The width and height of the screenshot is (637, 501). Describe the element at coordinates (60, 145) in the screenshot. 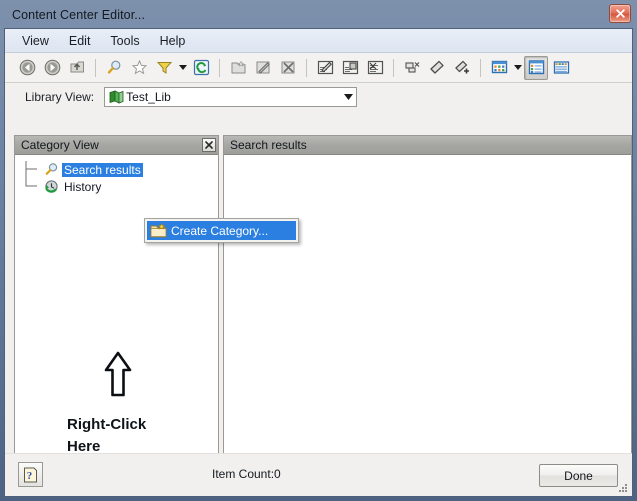

I see `category-view-title: Category View` at that location.